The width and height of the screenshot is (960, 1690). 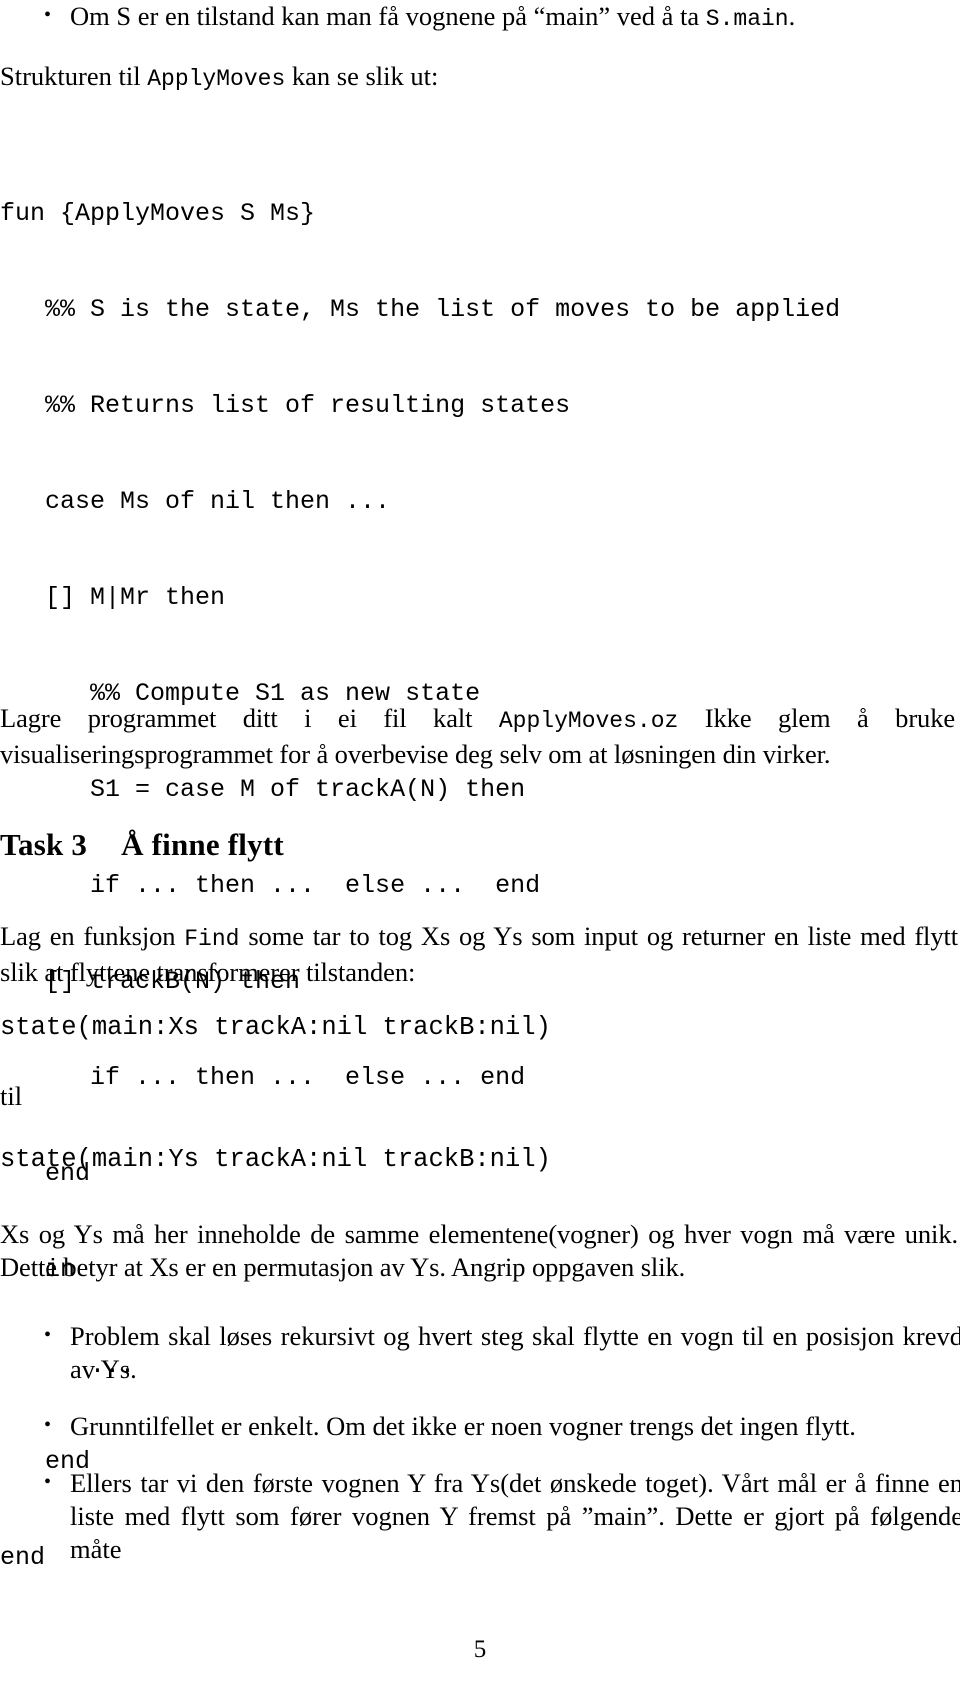 What do you see at coordinates (285, 405) in the screenshot?
I see `code-line: %% Returns list of resulting states` at bounding box center [285, 405].